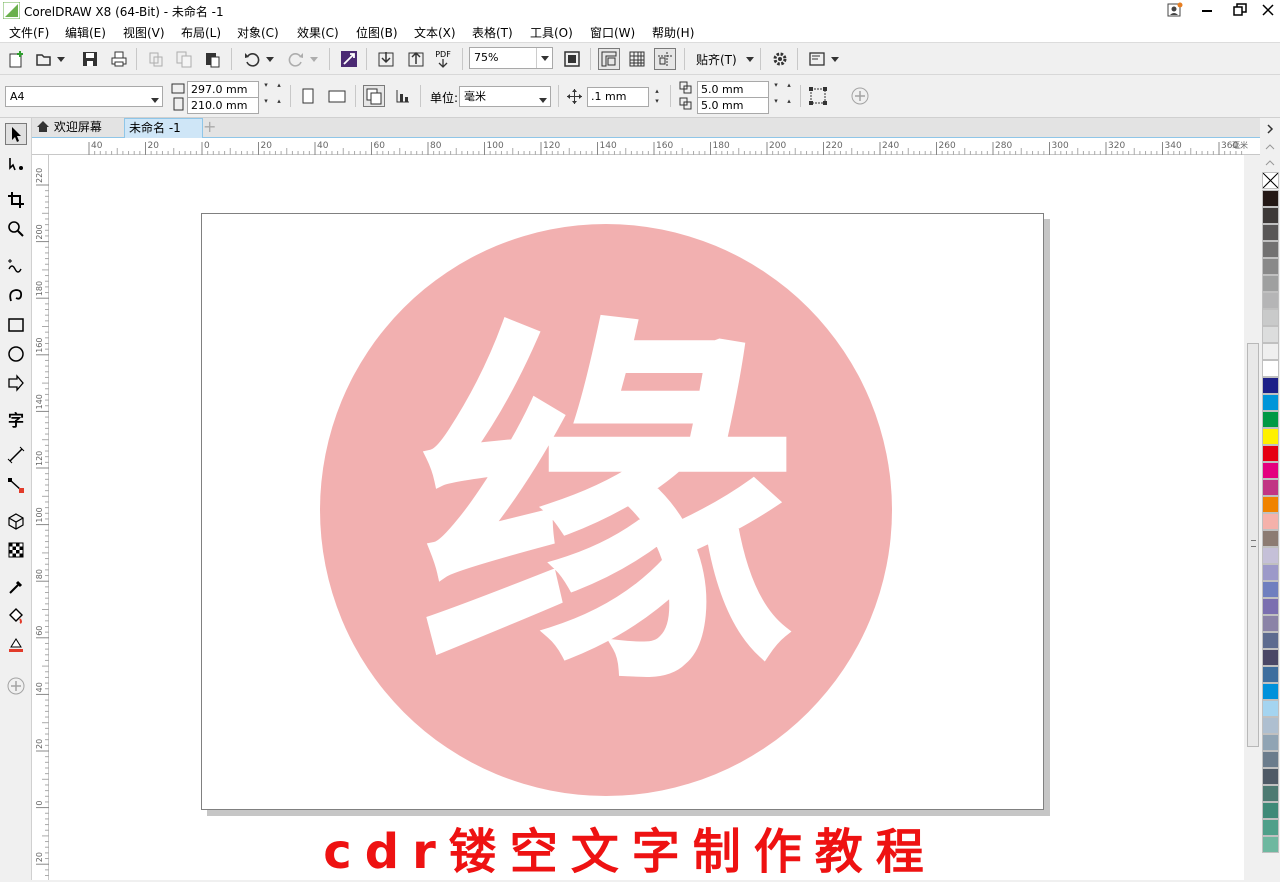  What do you see at coordinates (16, 587) in the screenshot?
I see `eyedropper-tool-icon` at bounding box center [16, 587].